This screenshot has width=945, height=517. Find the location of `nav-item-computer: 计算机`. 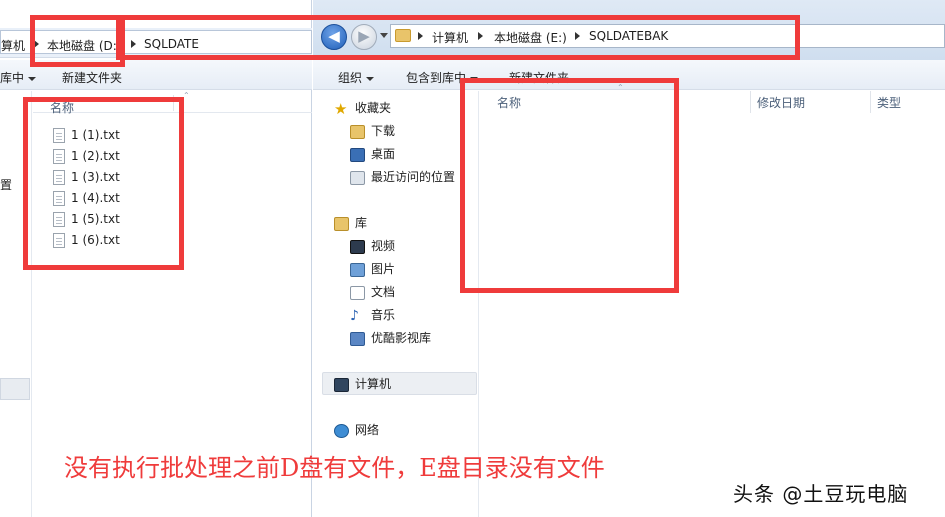

nav-item-computer: 计算机 is located at coordinates (362, 383).